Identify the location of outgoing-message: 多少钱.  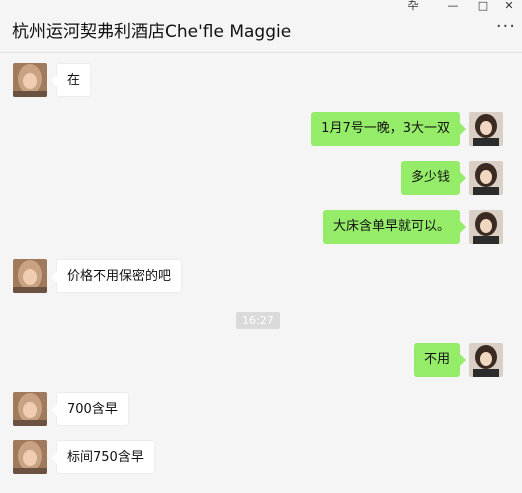
(433, 178).